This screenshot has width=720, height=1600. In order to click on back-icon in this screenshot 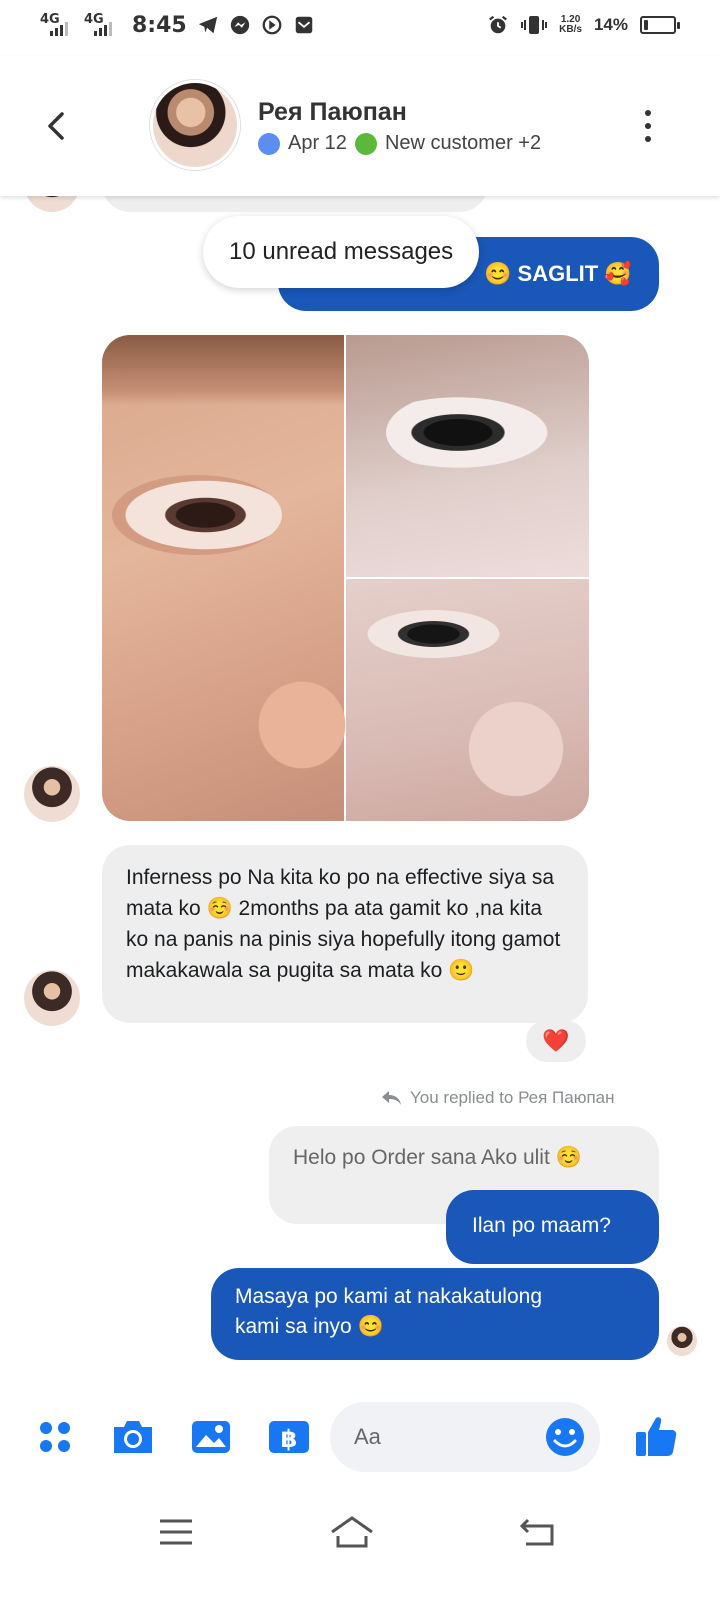, I will do `click(536, 1532)`.